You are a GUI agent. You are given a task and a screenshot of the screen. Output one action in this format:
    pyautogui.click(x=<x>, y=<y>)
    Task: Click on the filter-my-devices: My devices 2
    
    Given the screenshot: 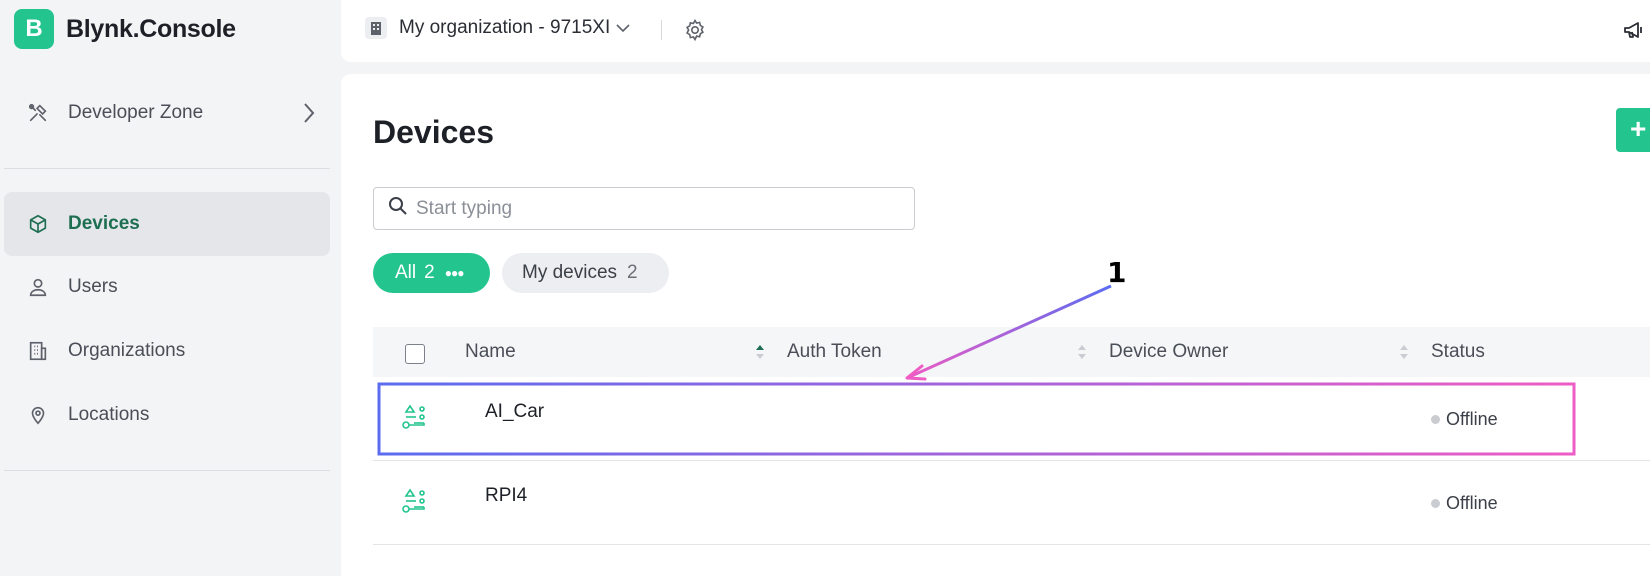 What is the action you would take?
    pyautogui.click(x=585, y=273)
    